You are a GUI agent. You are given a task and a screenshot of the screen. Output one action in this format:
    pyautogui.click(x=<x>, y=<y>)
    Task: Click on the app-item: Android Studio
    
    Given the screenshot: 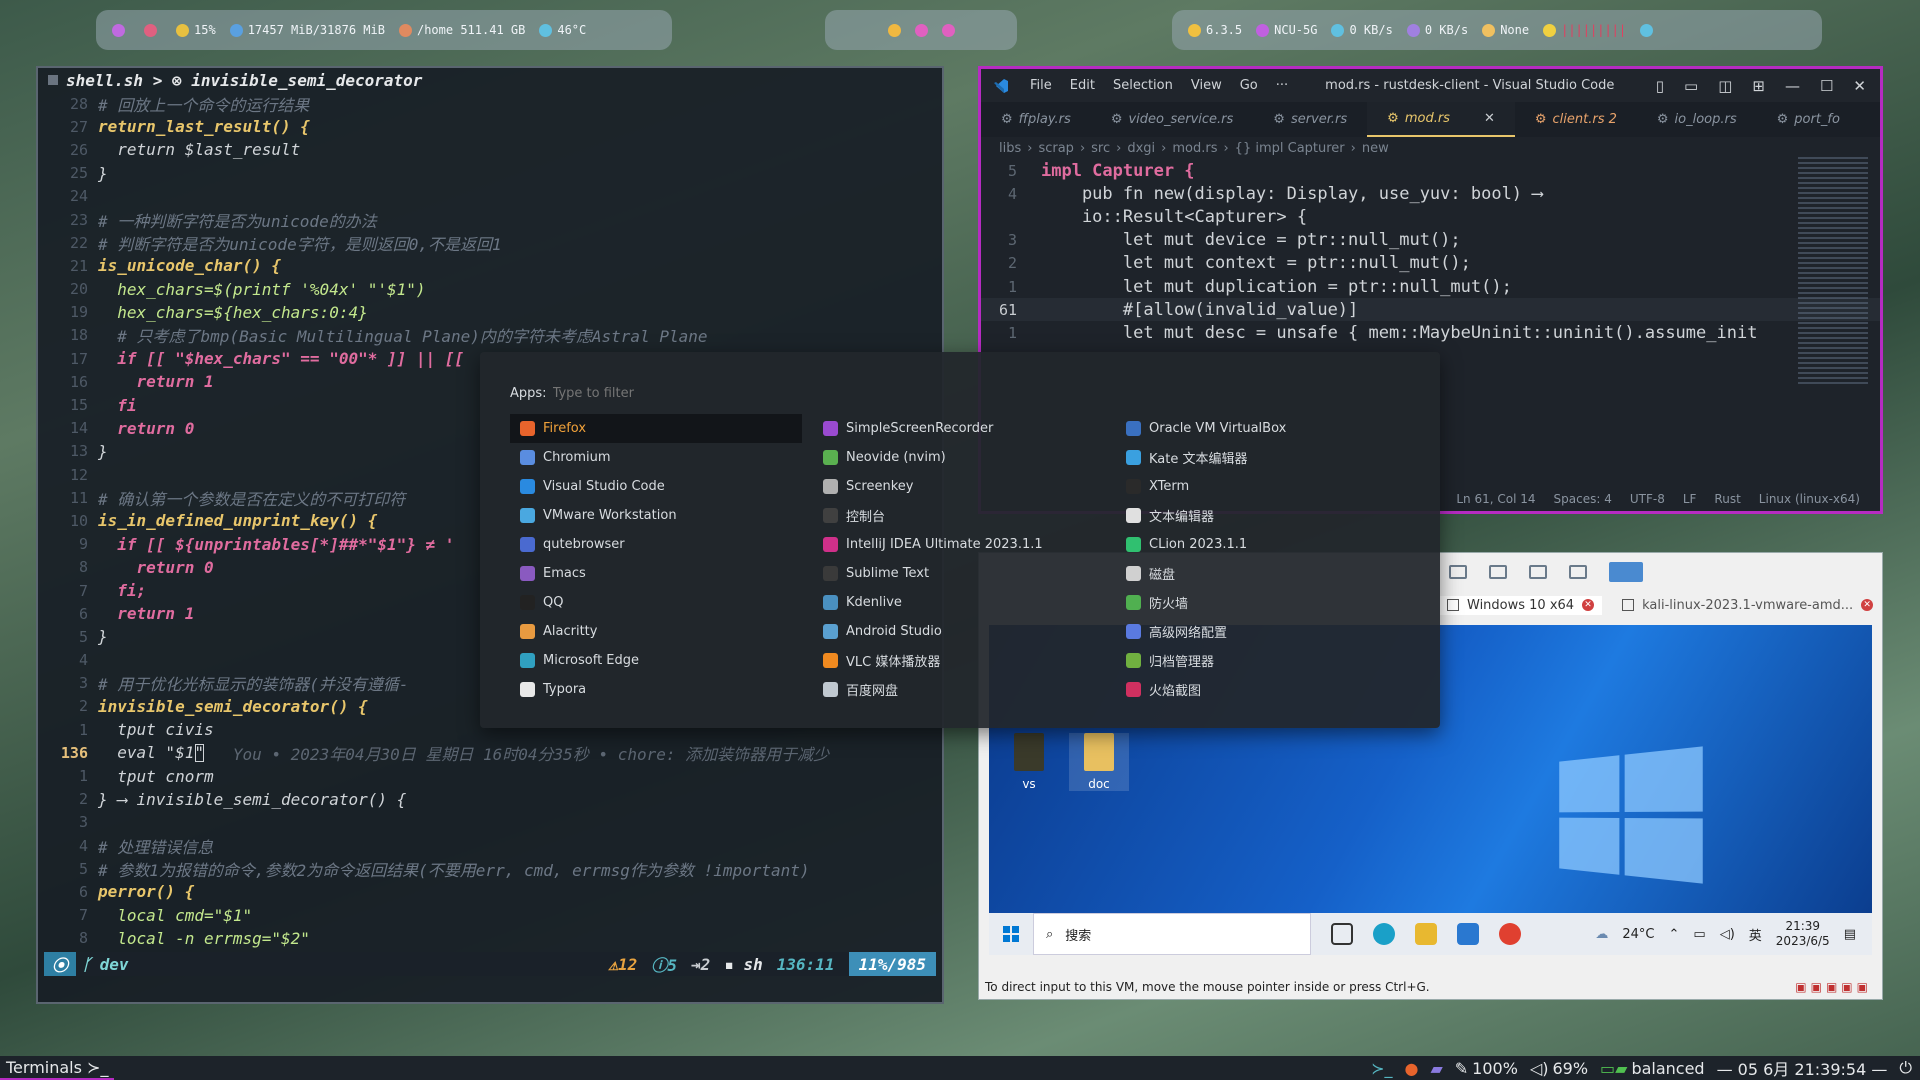 What is the action you would take?
    pyautogui.click(x=959, y=631)
    